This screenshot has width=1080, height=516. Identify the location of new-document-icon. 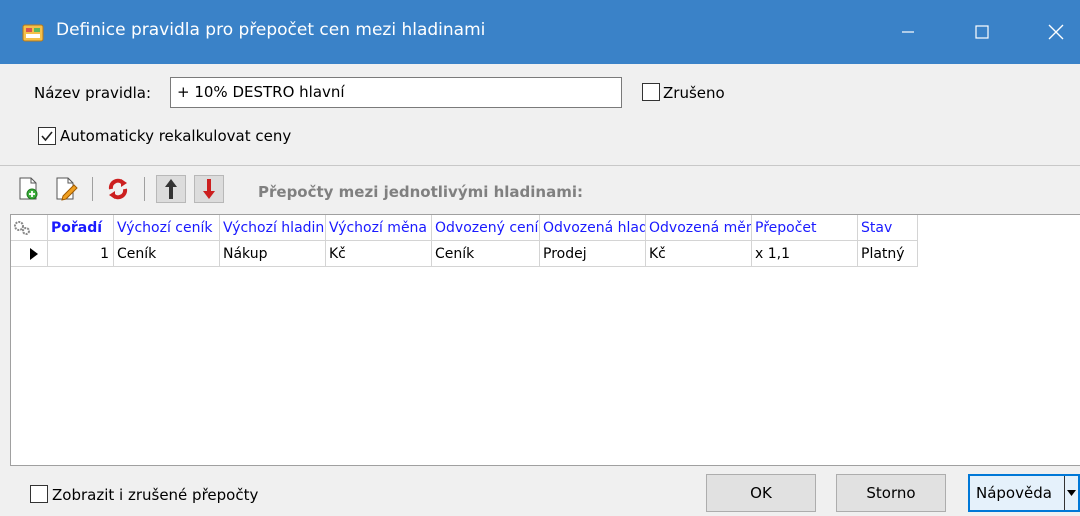
(28, 188).